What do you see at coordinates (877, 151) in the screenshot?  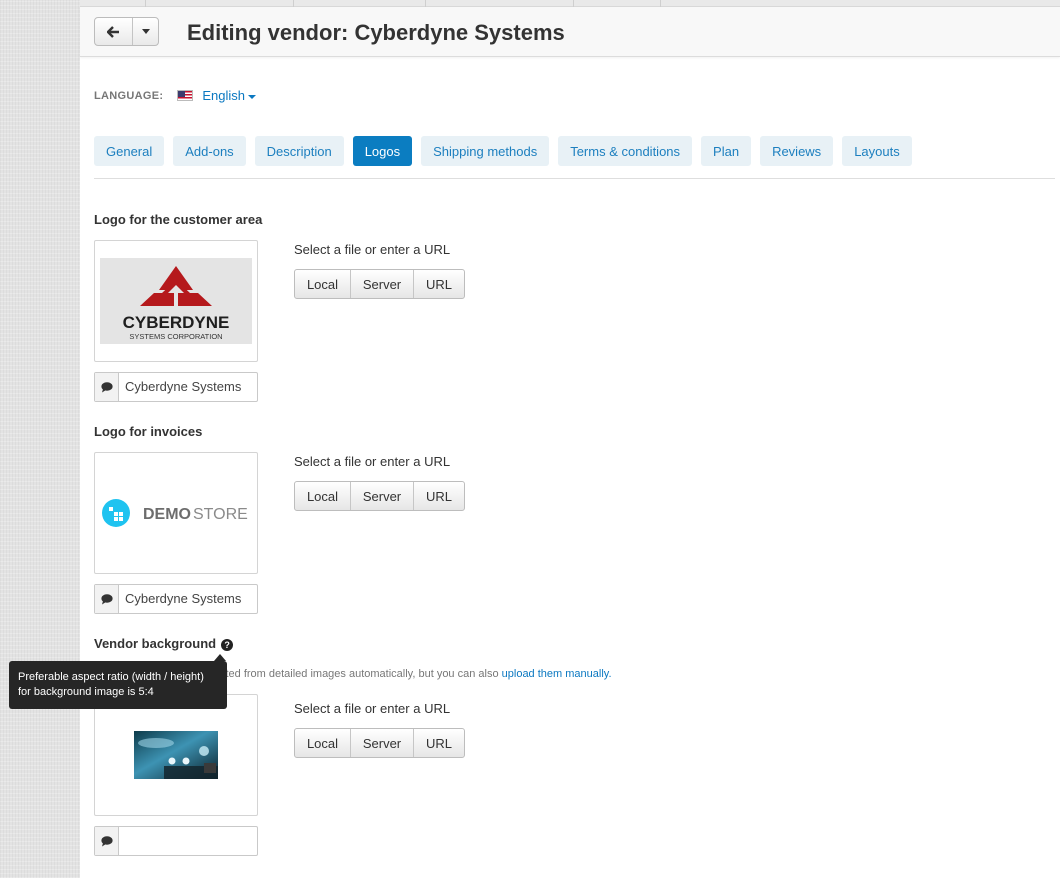 I see `tab-layouts: Layouts` at bounding box center [877, 151].